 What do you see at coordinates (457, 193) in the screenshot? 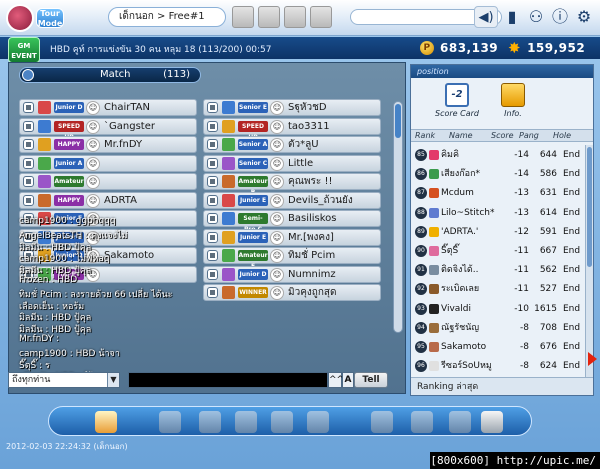
I see `ranking-name: Mcdum` at bounding box center [457, 193].